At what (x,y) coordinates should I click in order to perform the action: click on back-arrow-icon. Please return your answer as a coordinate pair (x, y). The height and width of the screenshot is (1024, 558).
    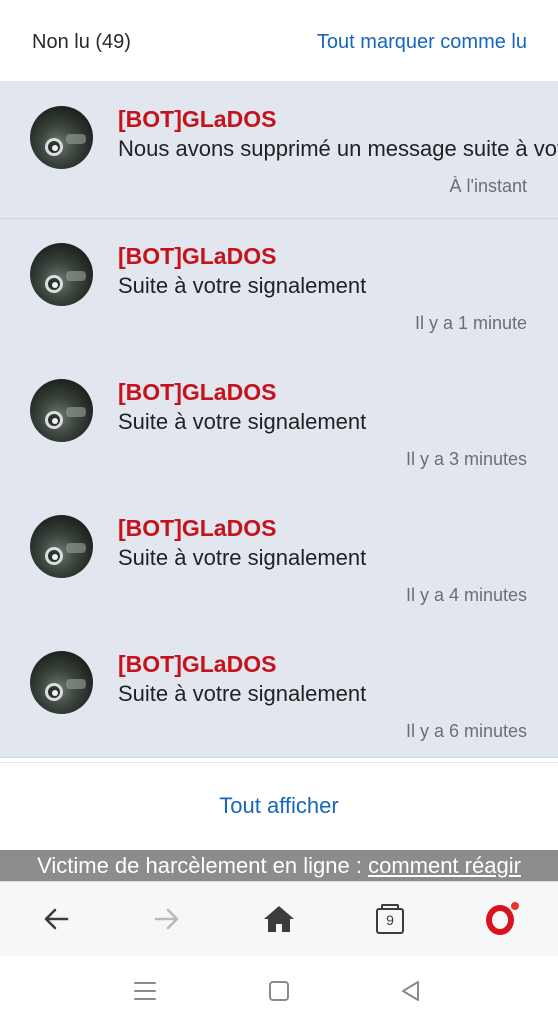
    Looking at the image, I should click on (56, 919).